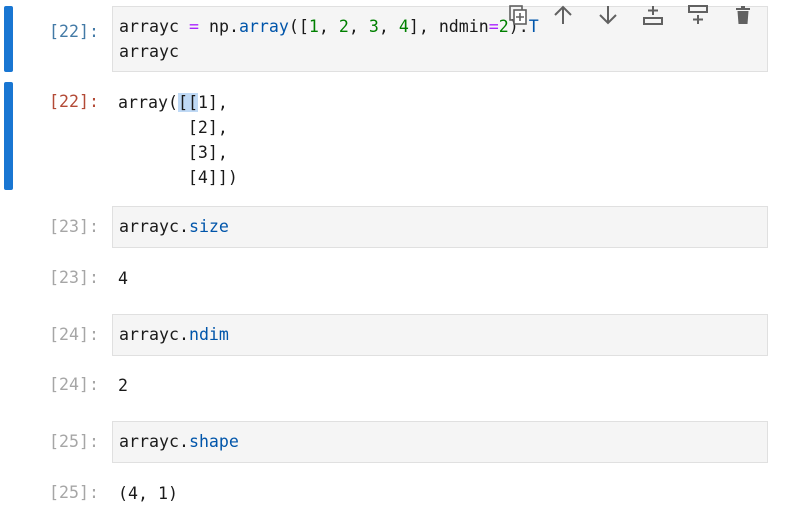 This screenshot has height=516, width=787. I want to click on code-token: ndim, so click(208, 334).